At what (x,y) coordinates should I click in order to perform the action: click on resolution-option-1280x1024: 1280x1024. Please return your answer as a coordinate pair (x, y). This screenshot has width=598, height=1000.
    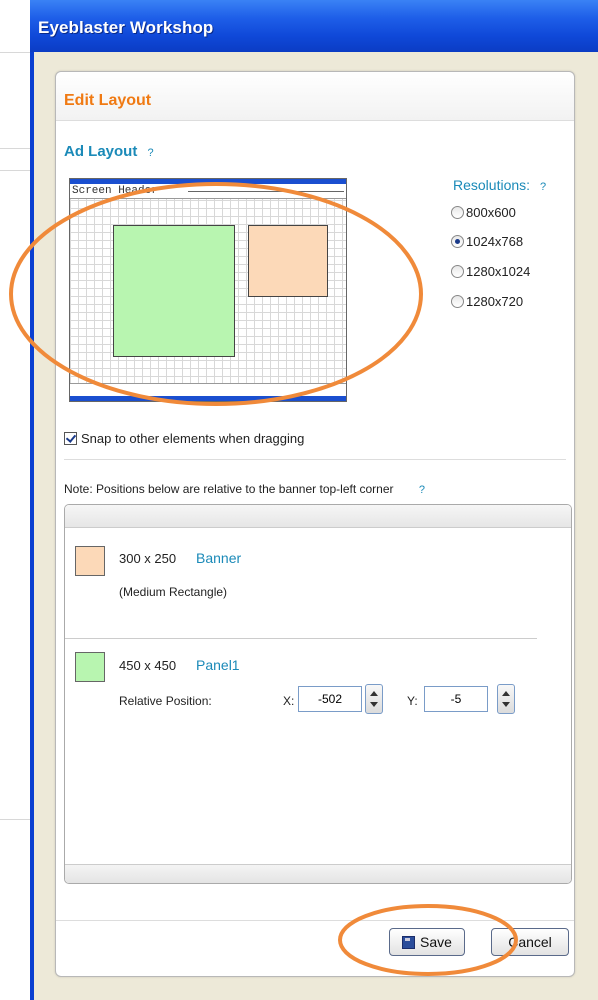
    Looking at the image, I should click on (490, 271).